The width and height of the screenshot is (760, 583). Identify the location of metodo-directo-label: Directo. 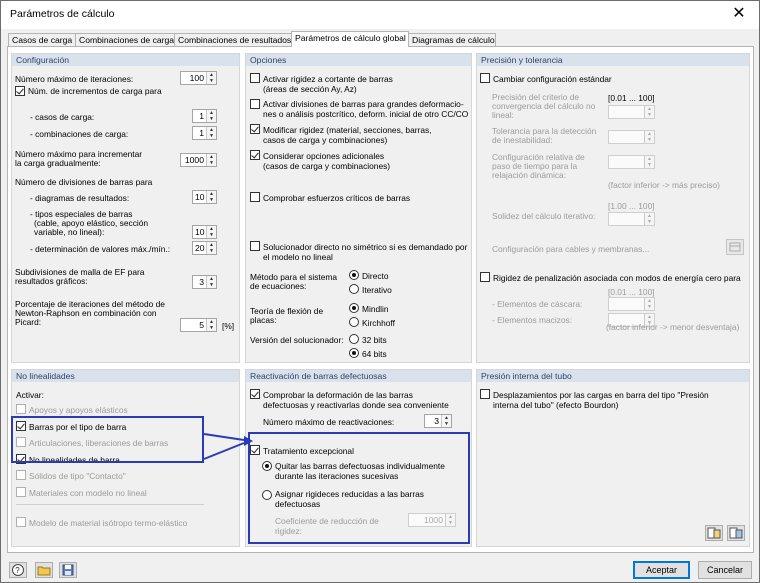
(375, 276).